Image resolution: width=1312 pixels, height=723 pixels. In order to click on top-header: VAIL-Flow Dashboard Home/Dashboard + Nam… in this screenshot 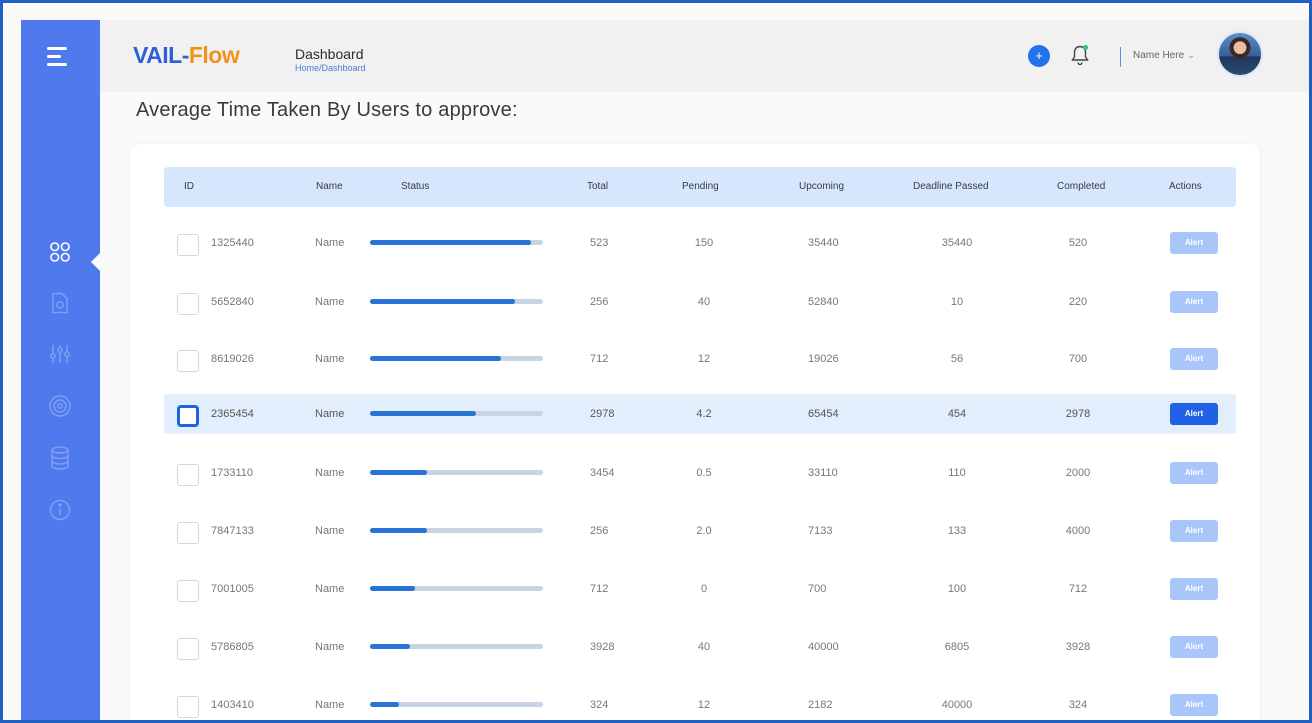, I will do `click(704, 56)`.